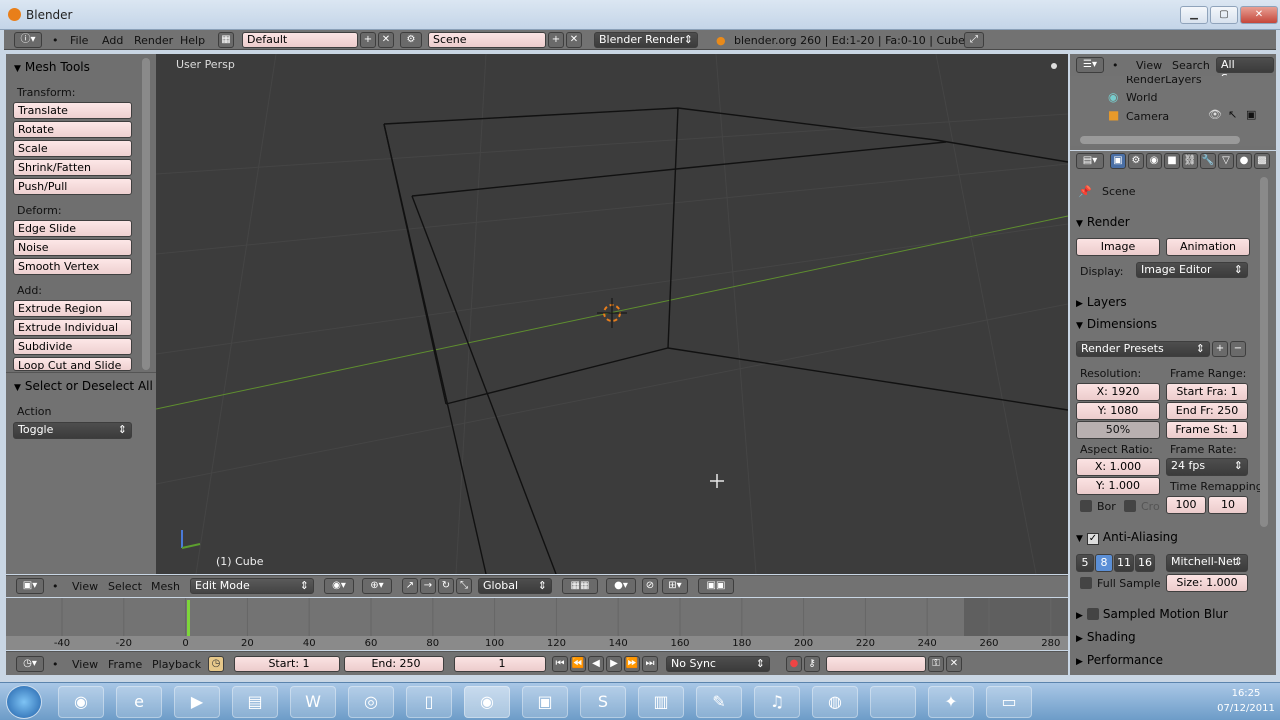 The height and width of the screenshot is (720, 1280). I want to click on outliner-tree: RenderLayers ◉ World ■ Camera 👁 ↖ ▣, so click(1173, 111).